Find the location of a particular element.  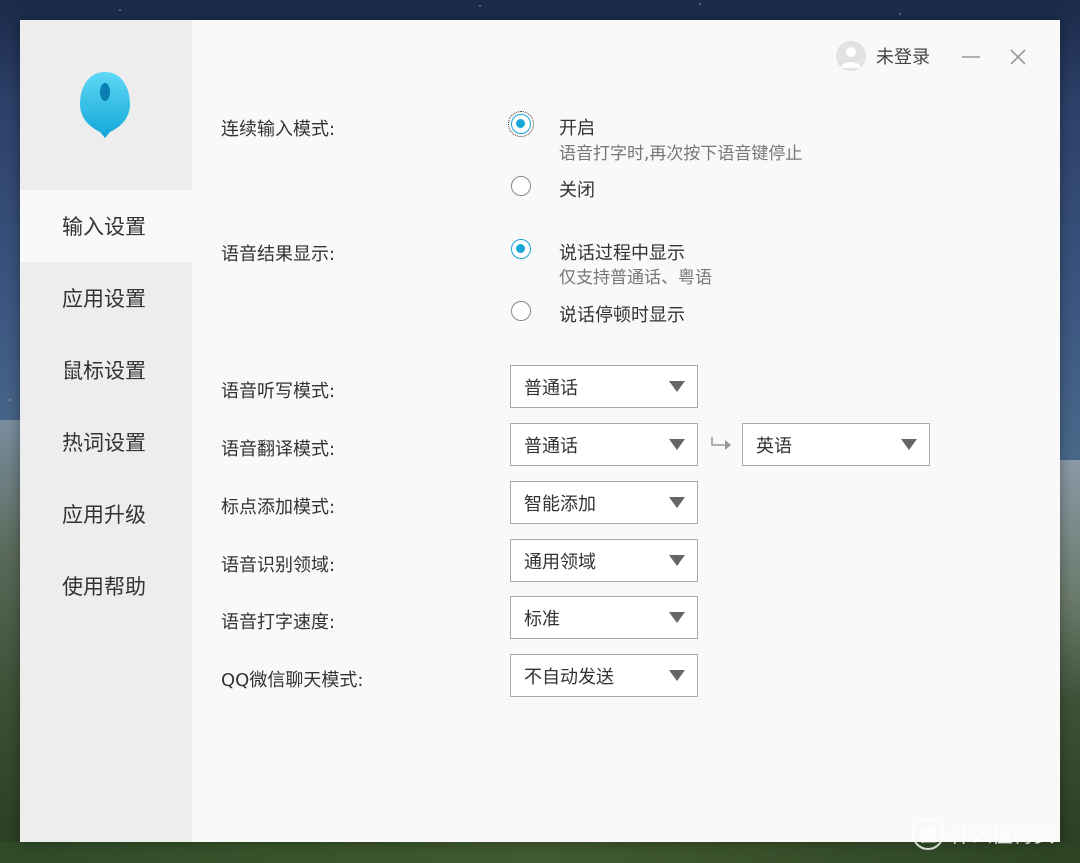

qq-wechat-mode-value: 不自动发送 is located at coordinates (569, 677).